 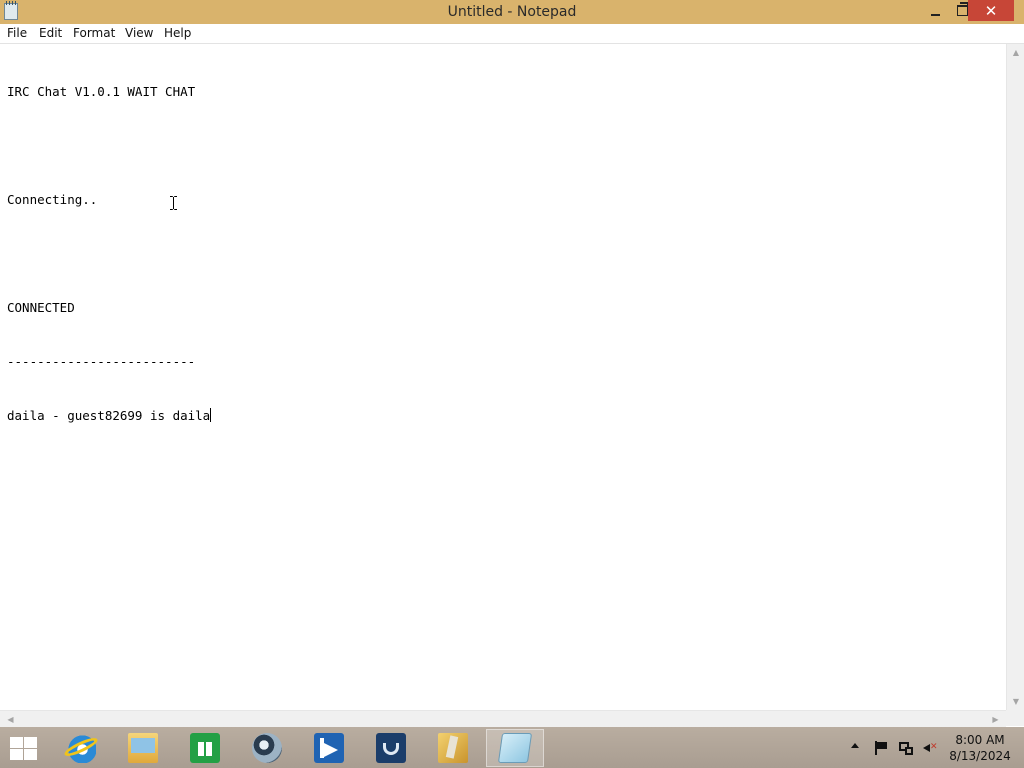 I want to click on taskbar-app-filezilla, so click(x=329, y=748).